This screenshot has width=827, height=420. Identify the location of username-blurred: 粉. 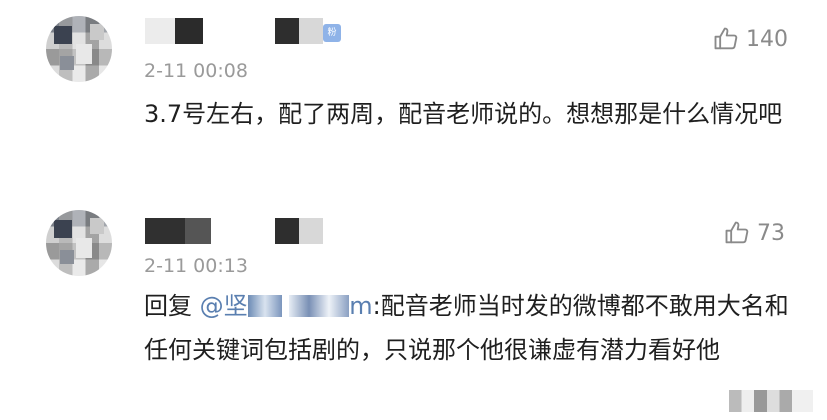
(245, 31).